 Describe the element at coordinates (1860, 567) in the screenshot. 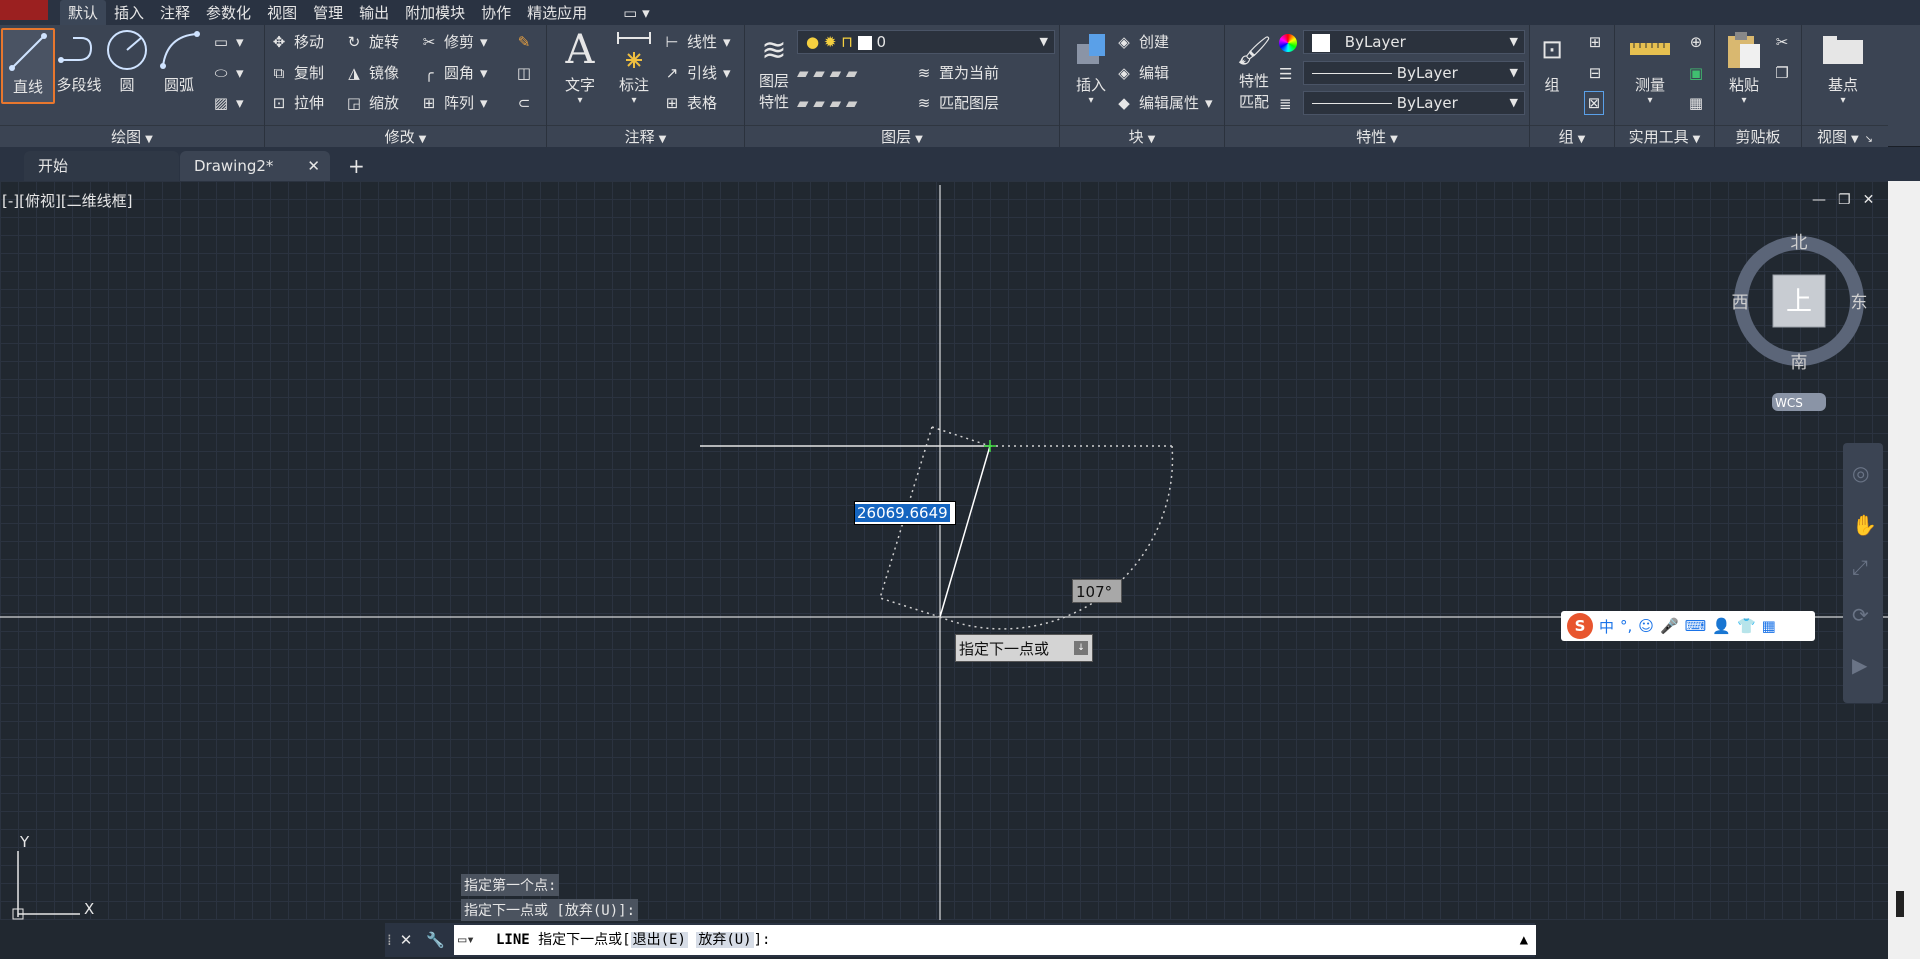

I see `zoom-extents-icon: ⤢` at that location.